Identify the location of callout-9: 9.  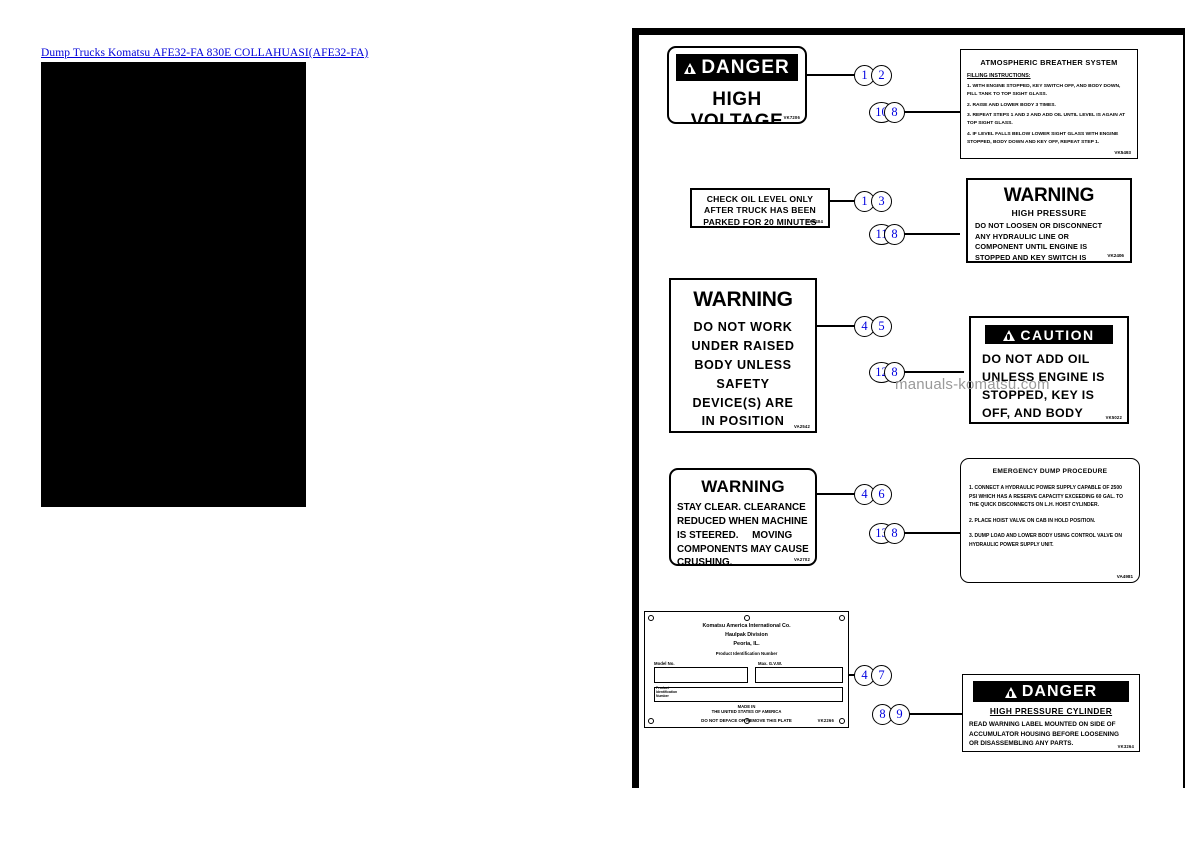
(899, 714).